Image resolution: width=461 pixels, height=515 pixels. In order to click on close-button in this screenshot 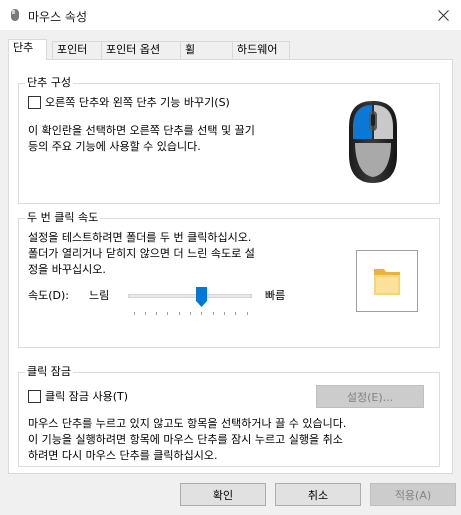, I will do `click(443, 15)`.